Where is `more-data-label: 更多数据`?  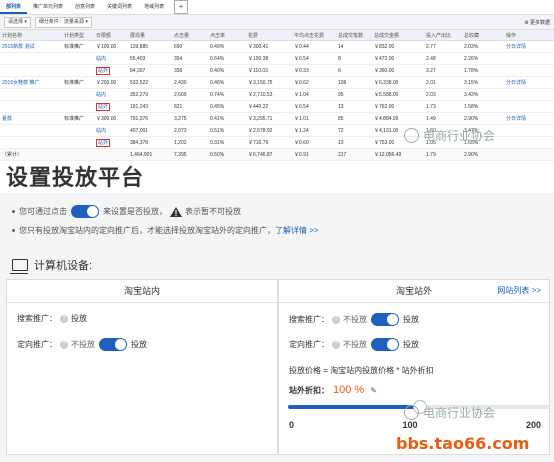 more-data-label: 更多数据 is located at coordinates (539, 22).